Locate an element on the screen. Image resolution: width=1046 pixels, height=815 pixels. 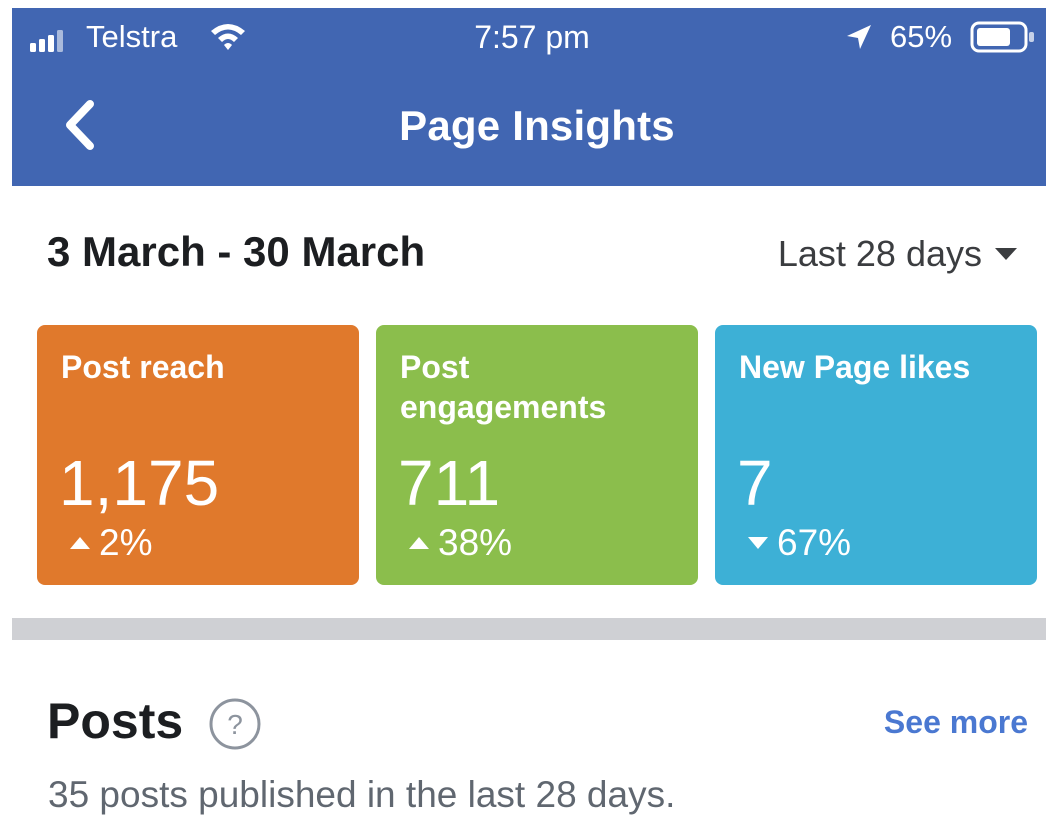
metric-change: 2% is located at coordinates (110, 543).